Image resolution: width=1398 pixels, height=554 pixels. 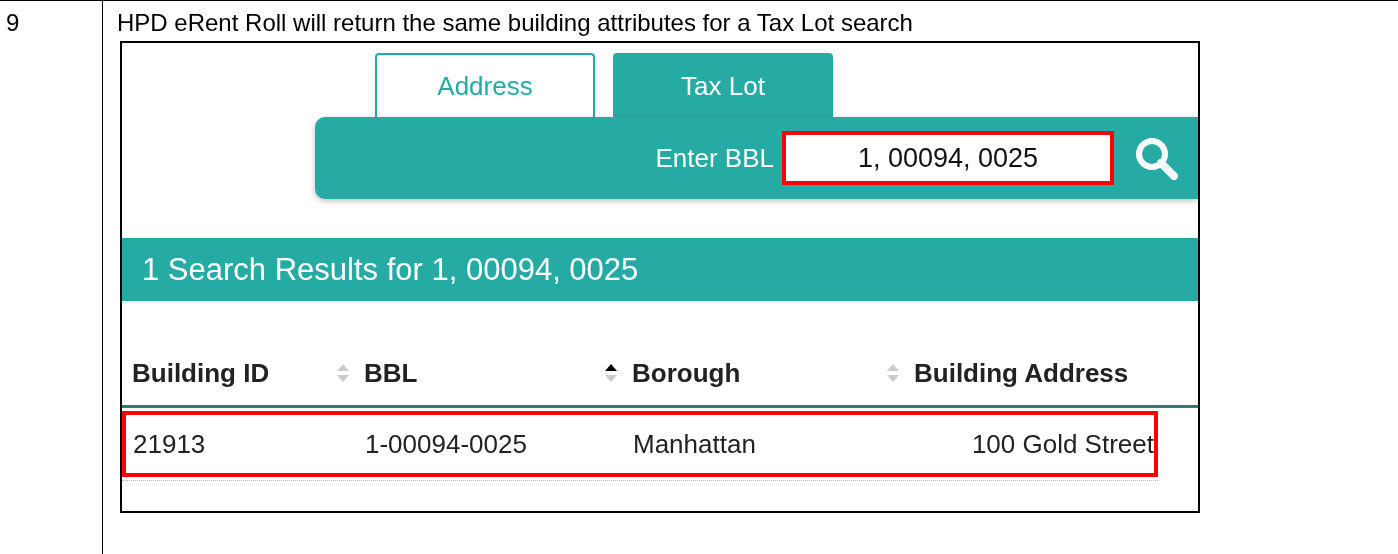 I want to click on field-label: Enter BBL, so click(x=714, y=158).